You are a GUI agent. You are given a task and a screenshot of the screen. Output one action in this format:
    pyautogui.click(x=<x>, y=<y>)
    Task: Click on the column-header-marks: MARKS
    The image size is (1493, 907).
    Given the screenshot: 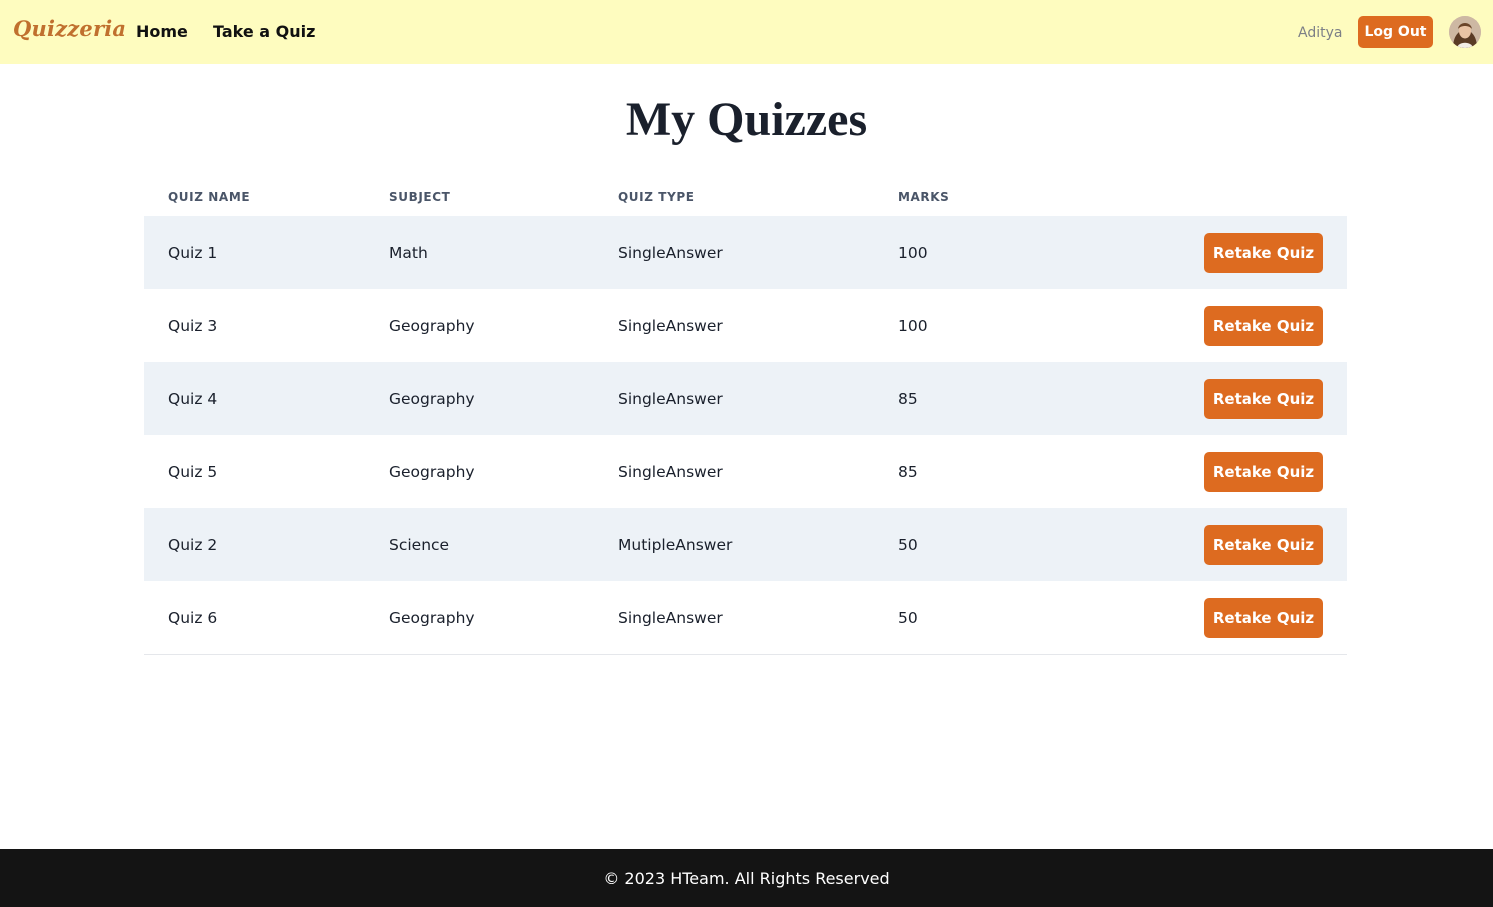 What is the action you would take?
    pyautogui.click(x=924, y=197)
    